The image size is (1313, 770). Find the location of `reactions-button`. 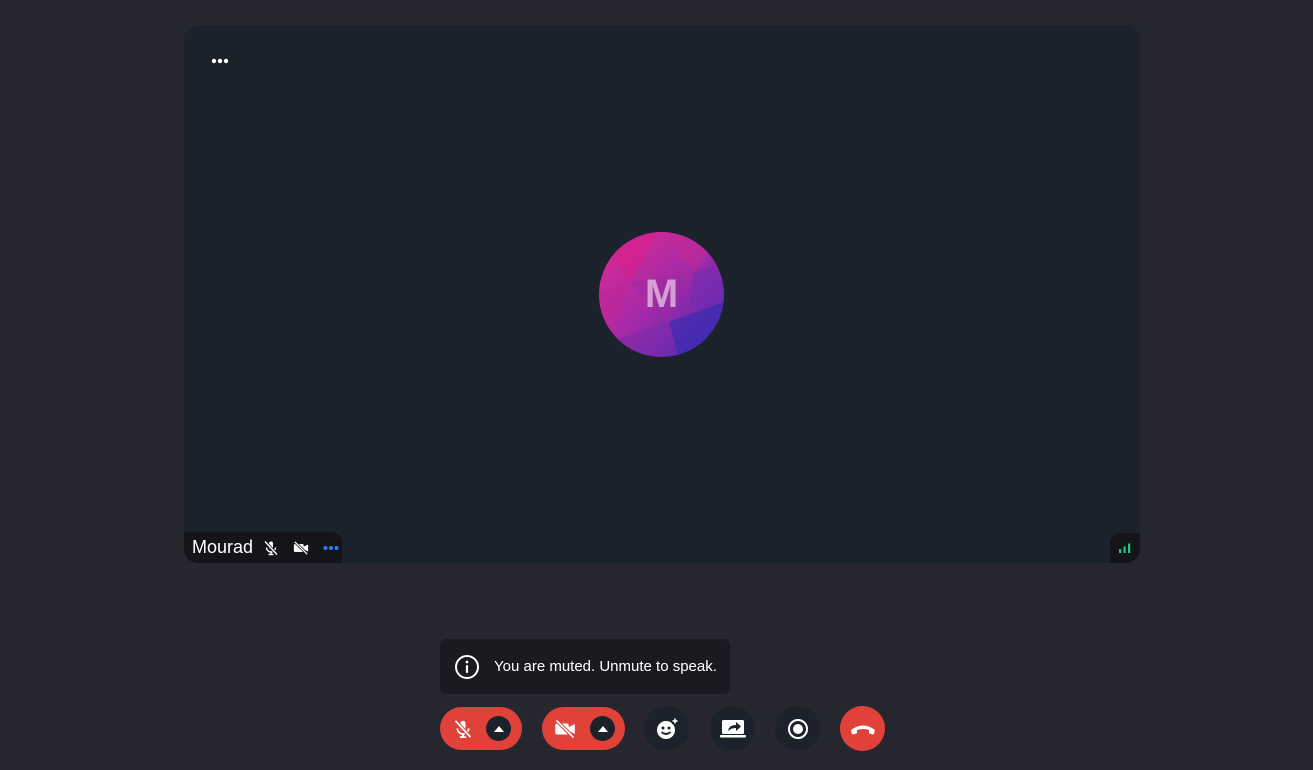

reactions-button is located at coordinates (666, 728).